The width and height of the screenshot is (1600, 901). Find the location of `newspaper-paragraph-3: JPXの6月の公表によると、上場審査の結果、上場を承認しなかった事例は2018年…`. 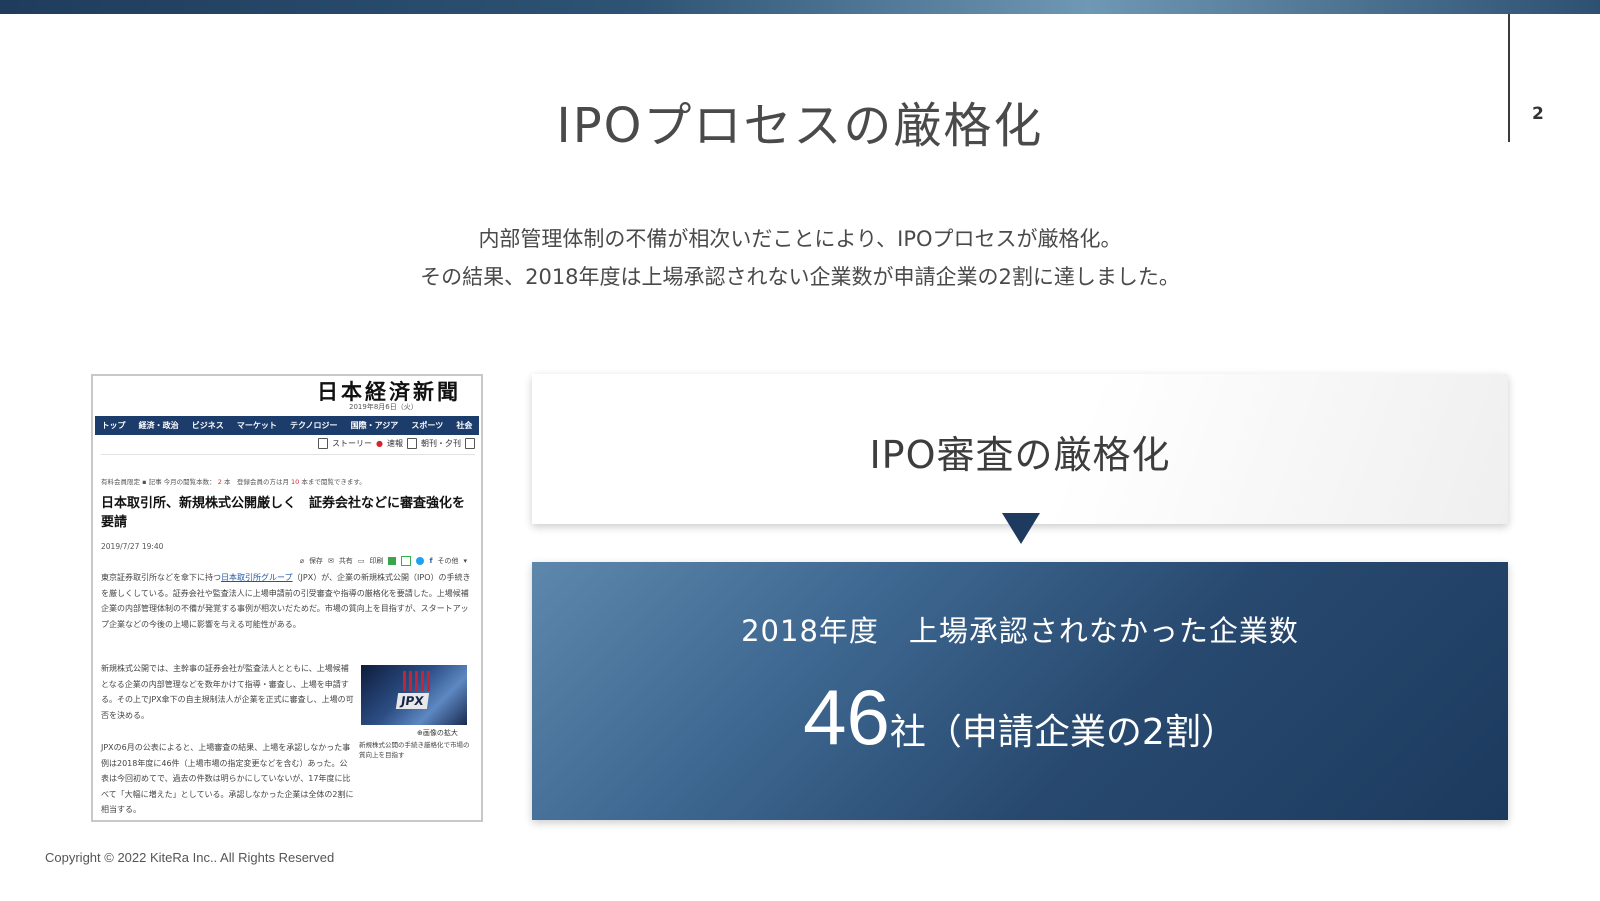

newspaper-paragraph-3: JPXの6月の公表によると、上場審査の結果、上場を承認しなかった事例は2018年… is located at coordinates (227, 778).